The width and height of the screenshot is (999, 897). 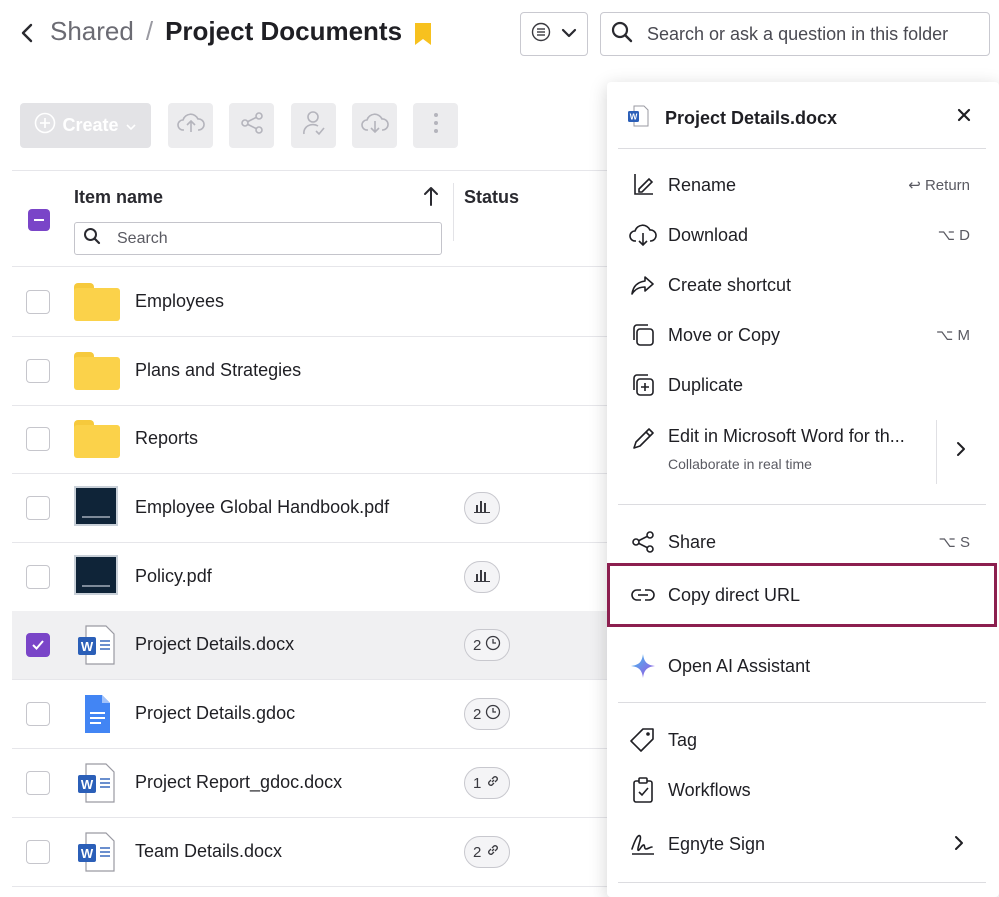 What do you see at coordinates (453, 212) in the screenshot?
I see `column-divider` at bounding box center [453, 212].